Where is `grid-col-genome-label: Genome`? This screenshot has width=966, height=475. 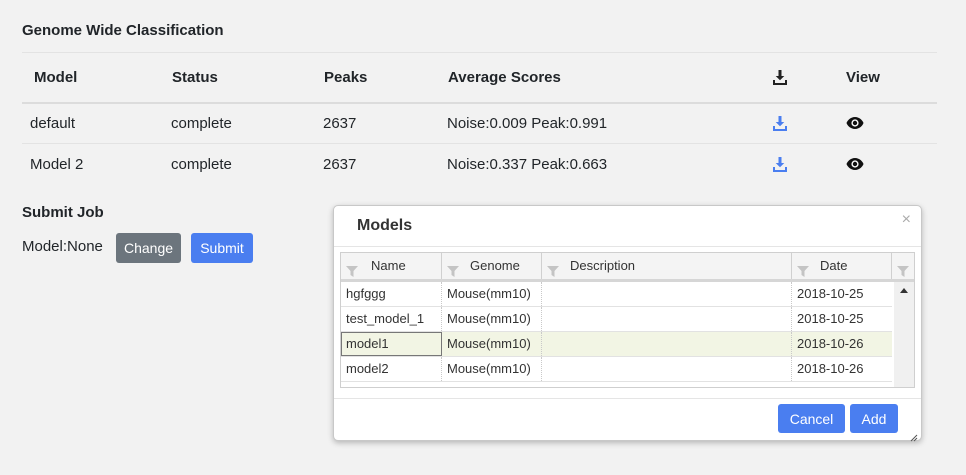 grid-col-genome-label: Genome is located at coordinates (495, 265).